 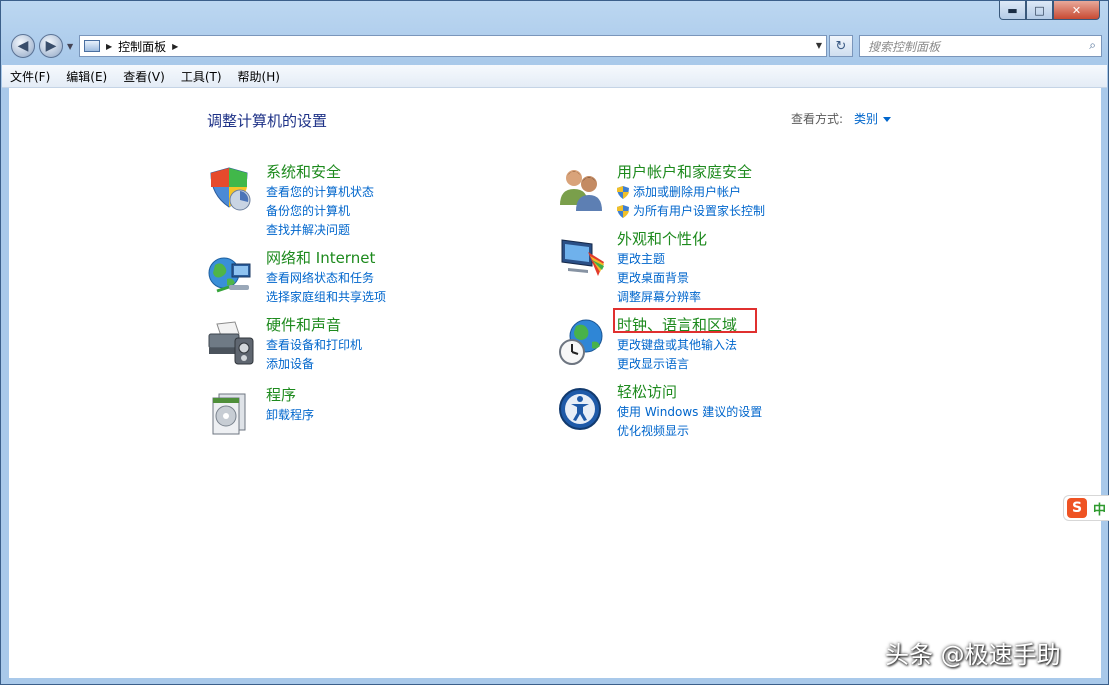 I want to click on ime-language-indicator: 中, so click(x=1099, y=508).